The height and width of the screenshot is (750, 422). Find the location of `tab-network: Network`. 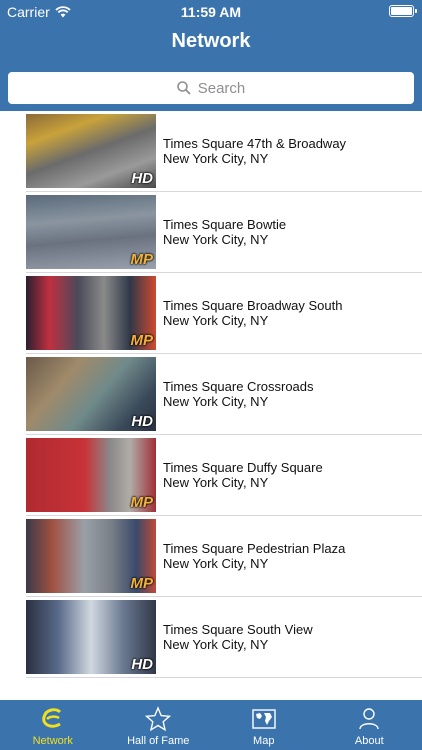

tab-network: Network is located at coordinates (53, 725).